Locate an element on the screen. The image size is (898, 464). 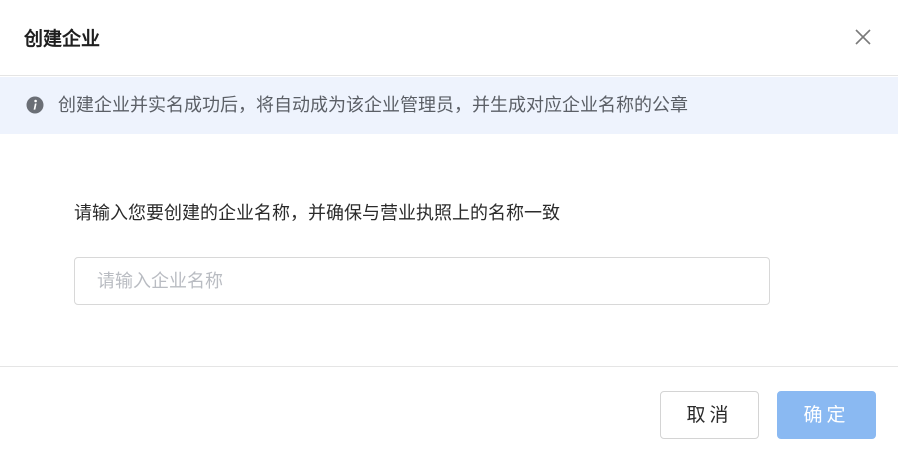
footer-divider is located at coordinates (449, 366).